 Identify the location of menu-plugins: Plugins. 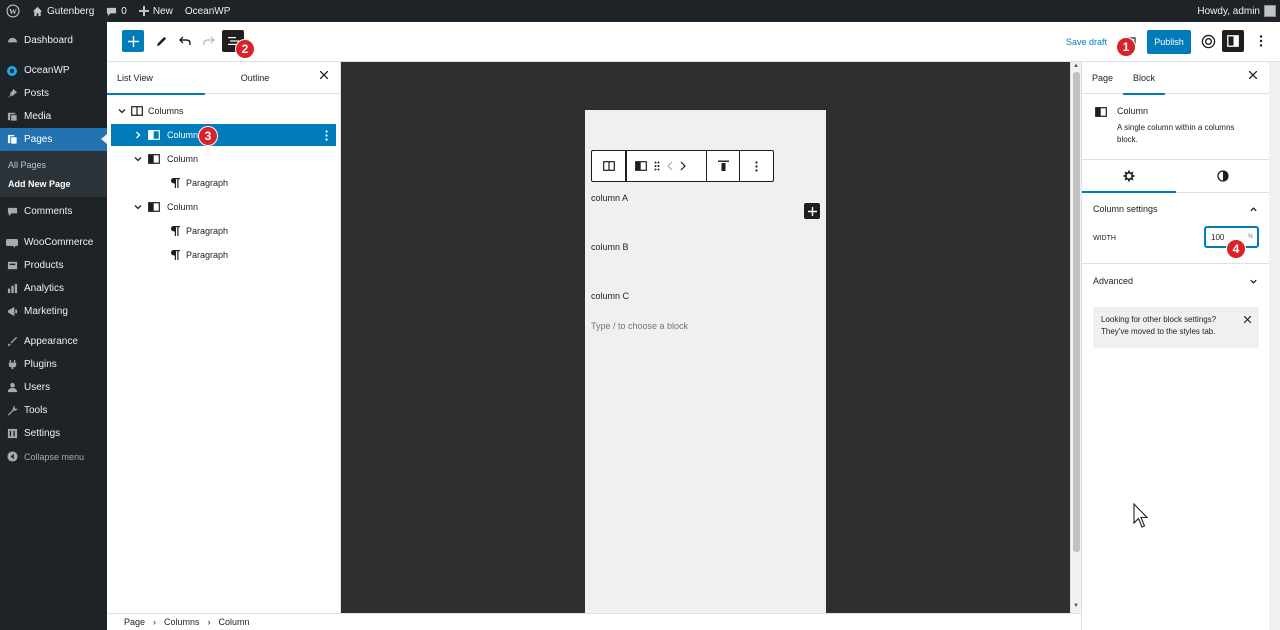
(53, 364).